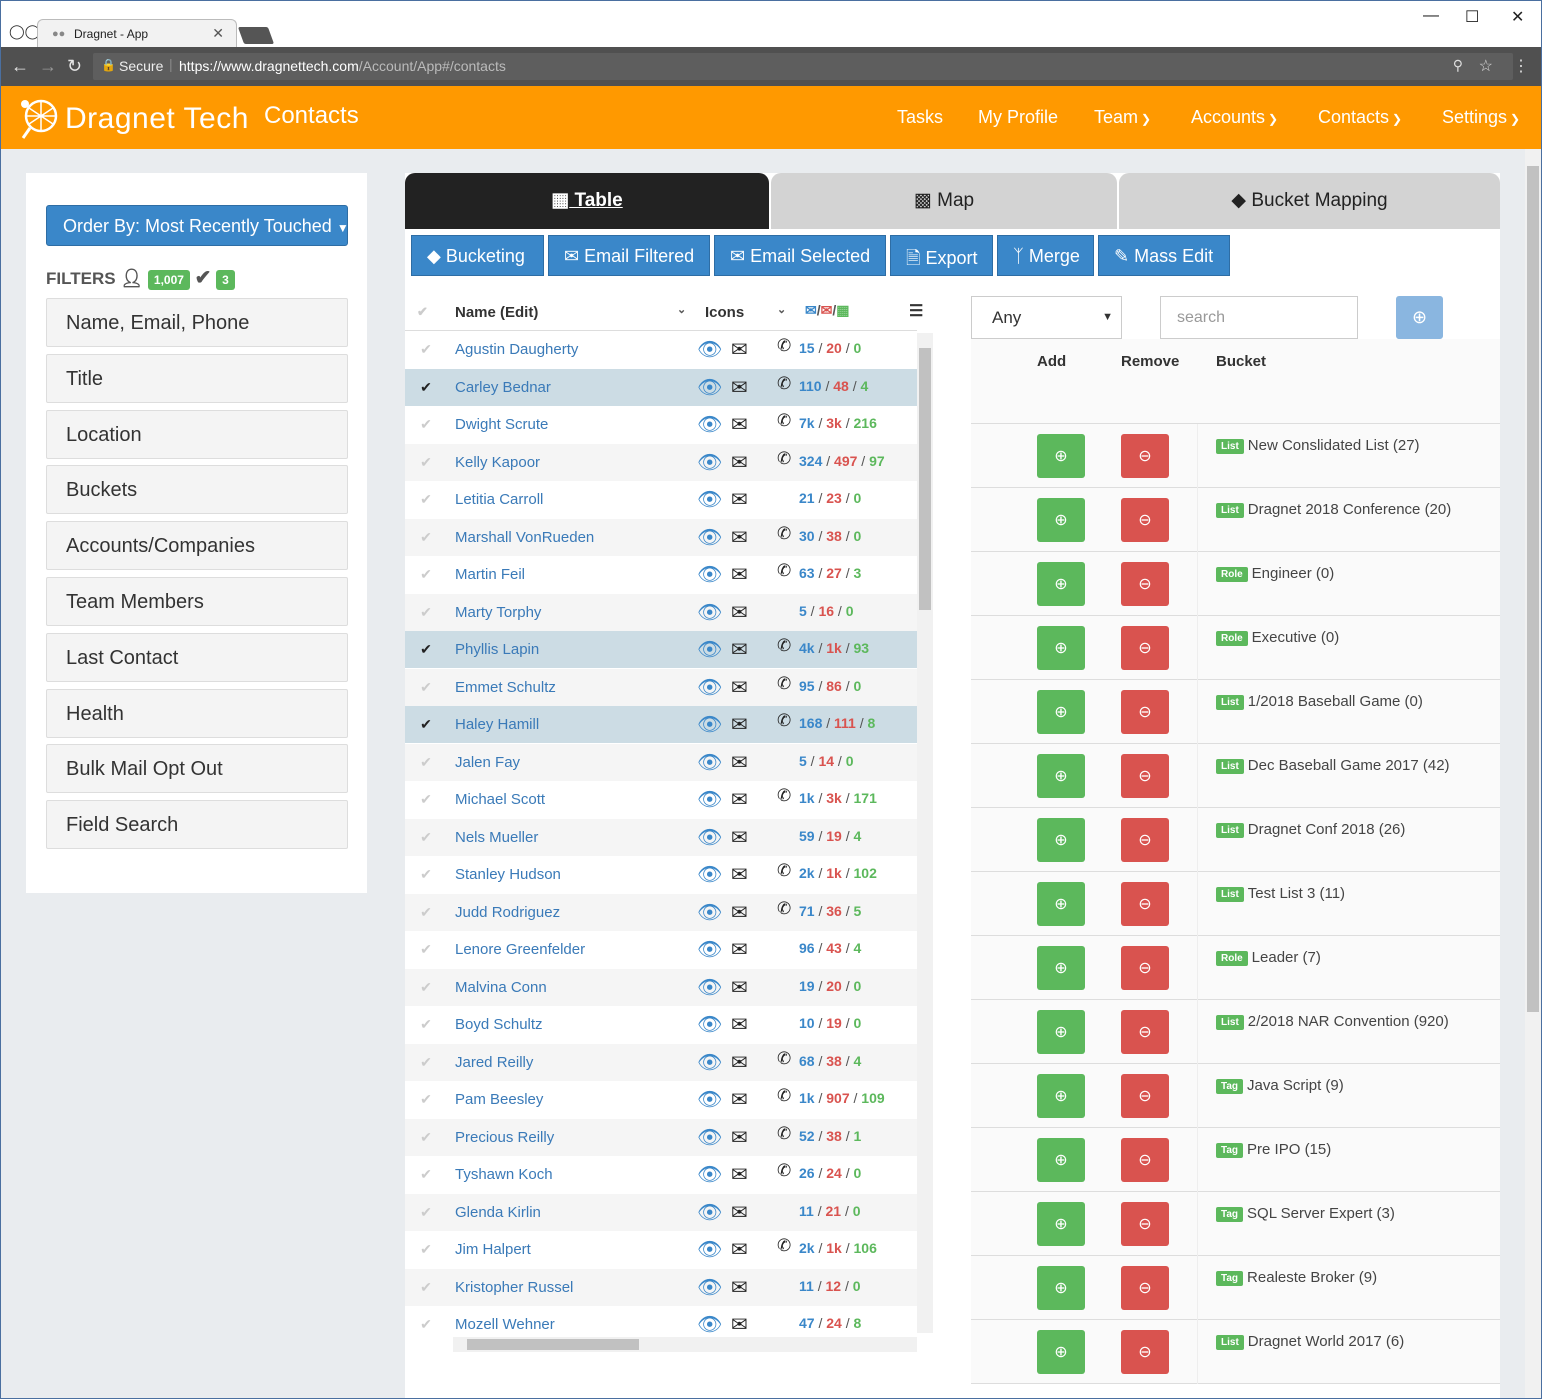 Image resolution: width=1542 pixels, height=1399 pixels. What do you see at coordinates (925, 479) in the screenshot?
I see `table-scroll-thumb` at bounding box center [925, 479].